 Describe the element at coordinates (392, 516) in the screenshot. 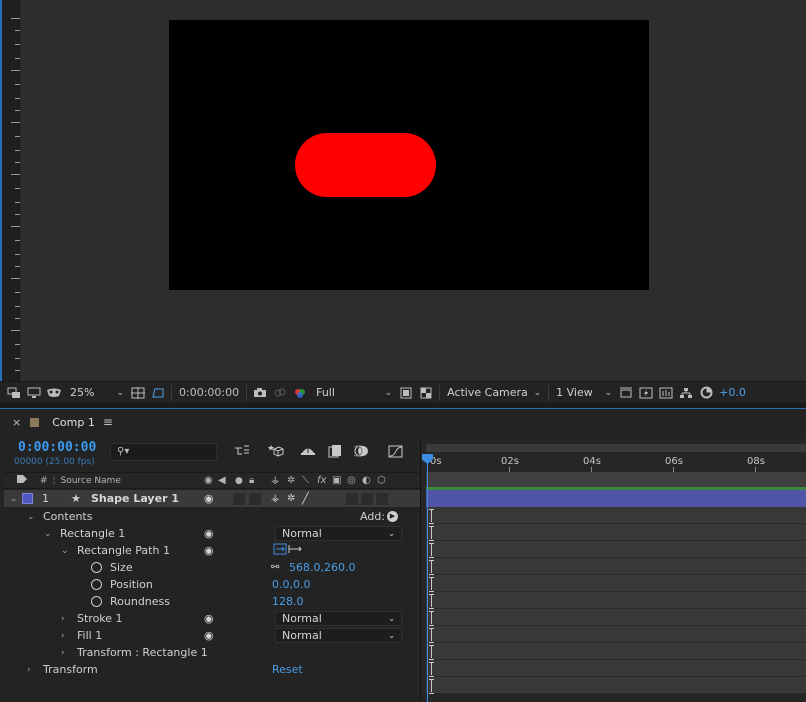

I see `add-button-icon: ▶` at that location.